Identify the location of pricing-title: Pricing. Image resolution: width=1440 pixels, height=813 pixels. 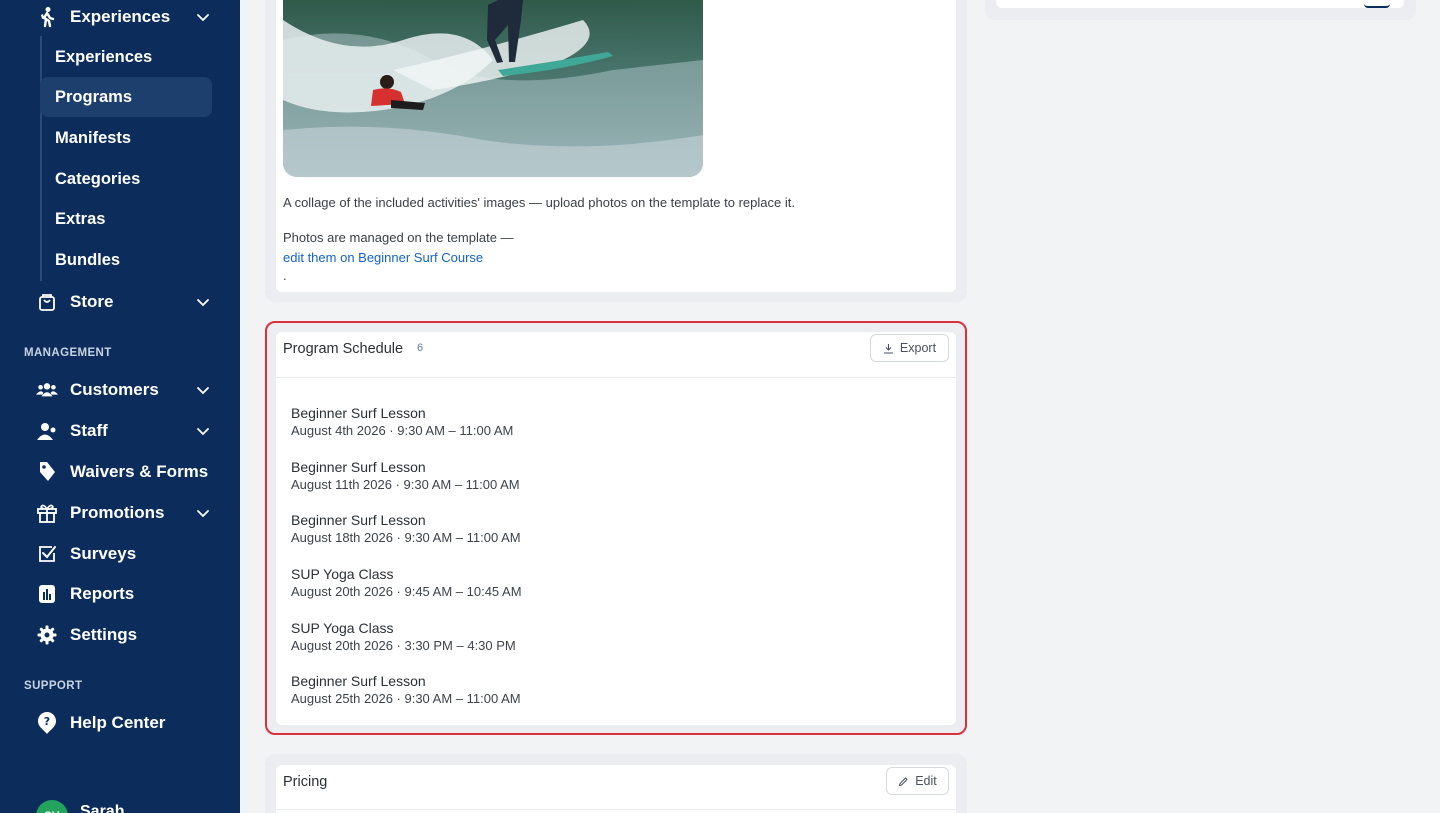
(305, 782).